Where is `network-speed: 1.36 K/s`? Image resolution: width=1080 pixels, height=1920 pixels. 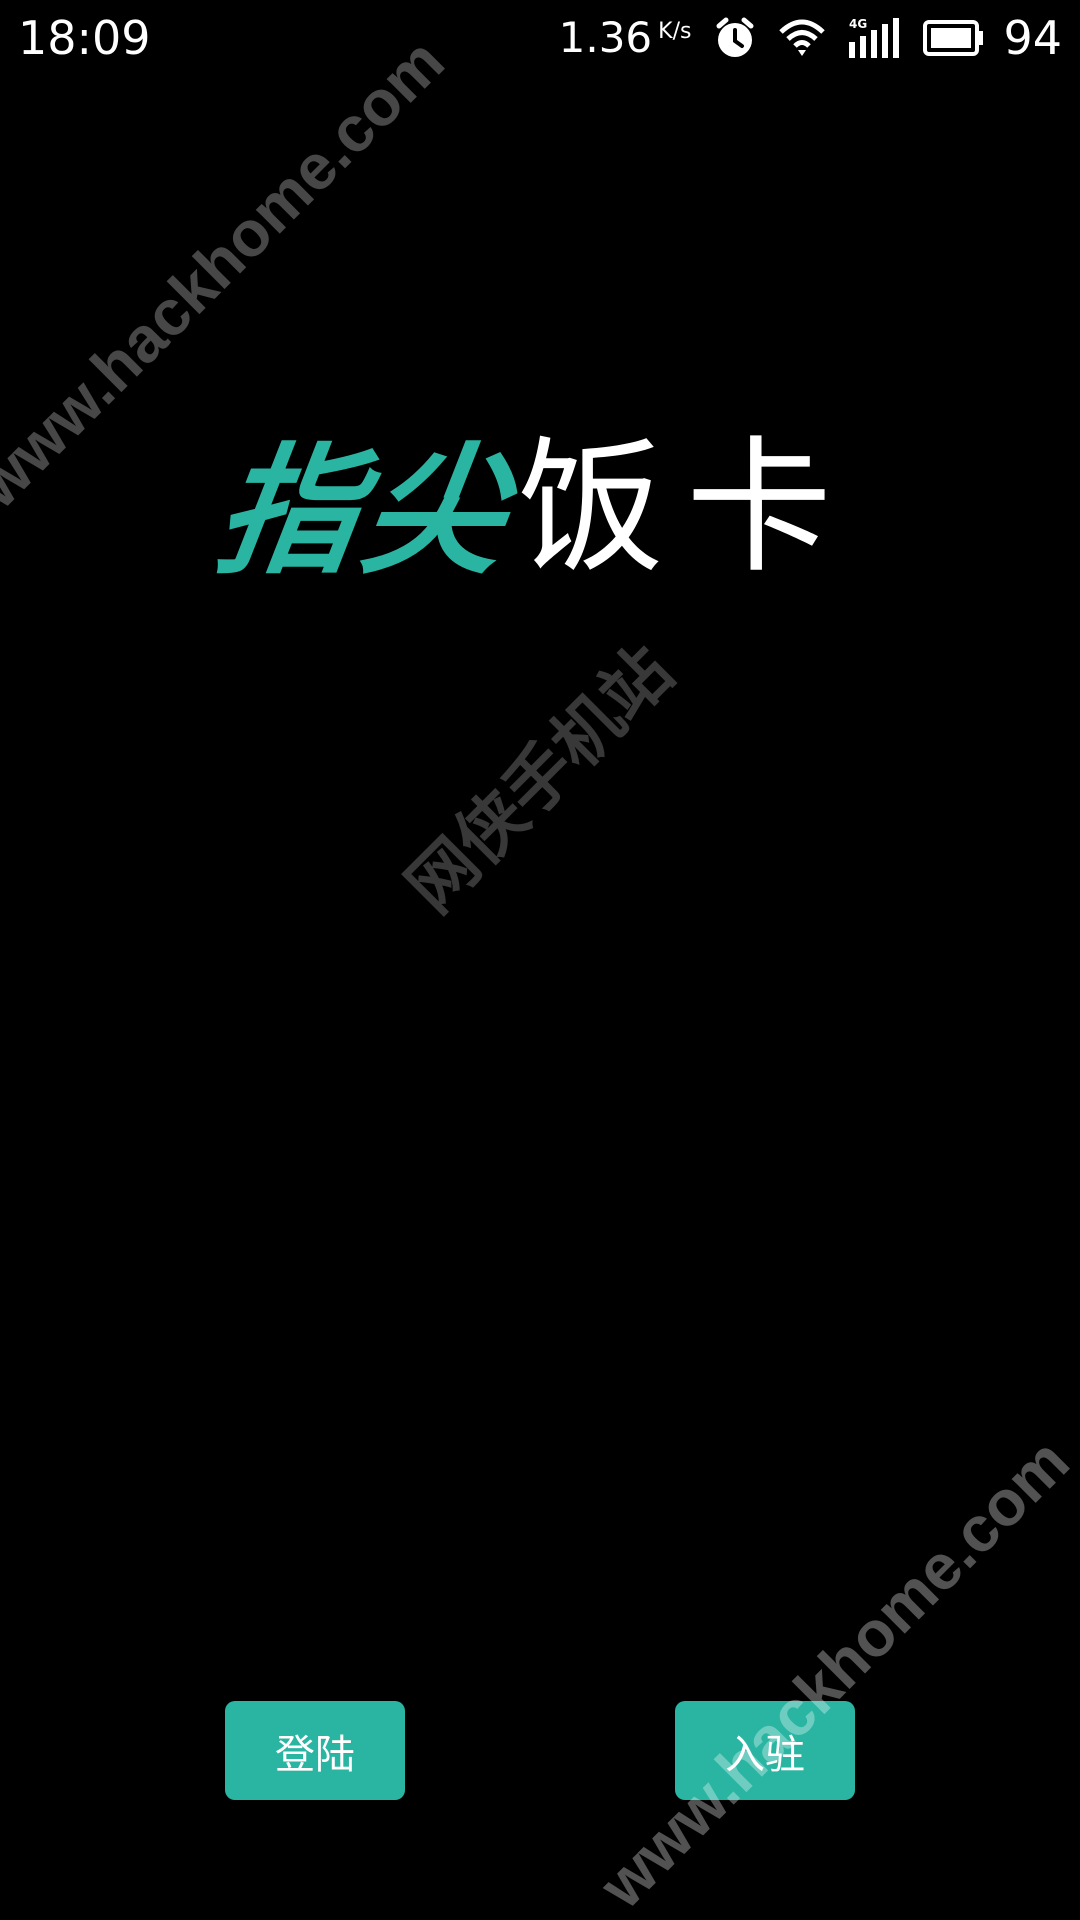
network-speed: 1.36 K/s is located at coordinates (625, 38).